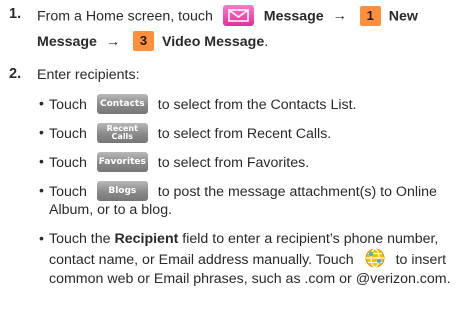 Image resolution: width=457 pixels, height=310 pixels. Describe the element at coordinates (293, 16) in the screenshot. I see `message-label: Message` at that location.